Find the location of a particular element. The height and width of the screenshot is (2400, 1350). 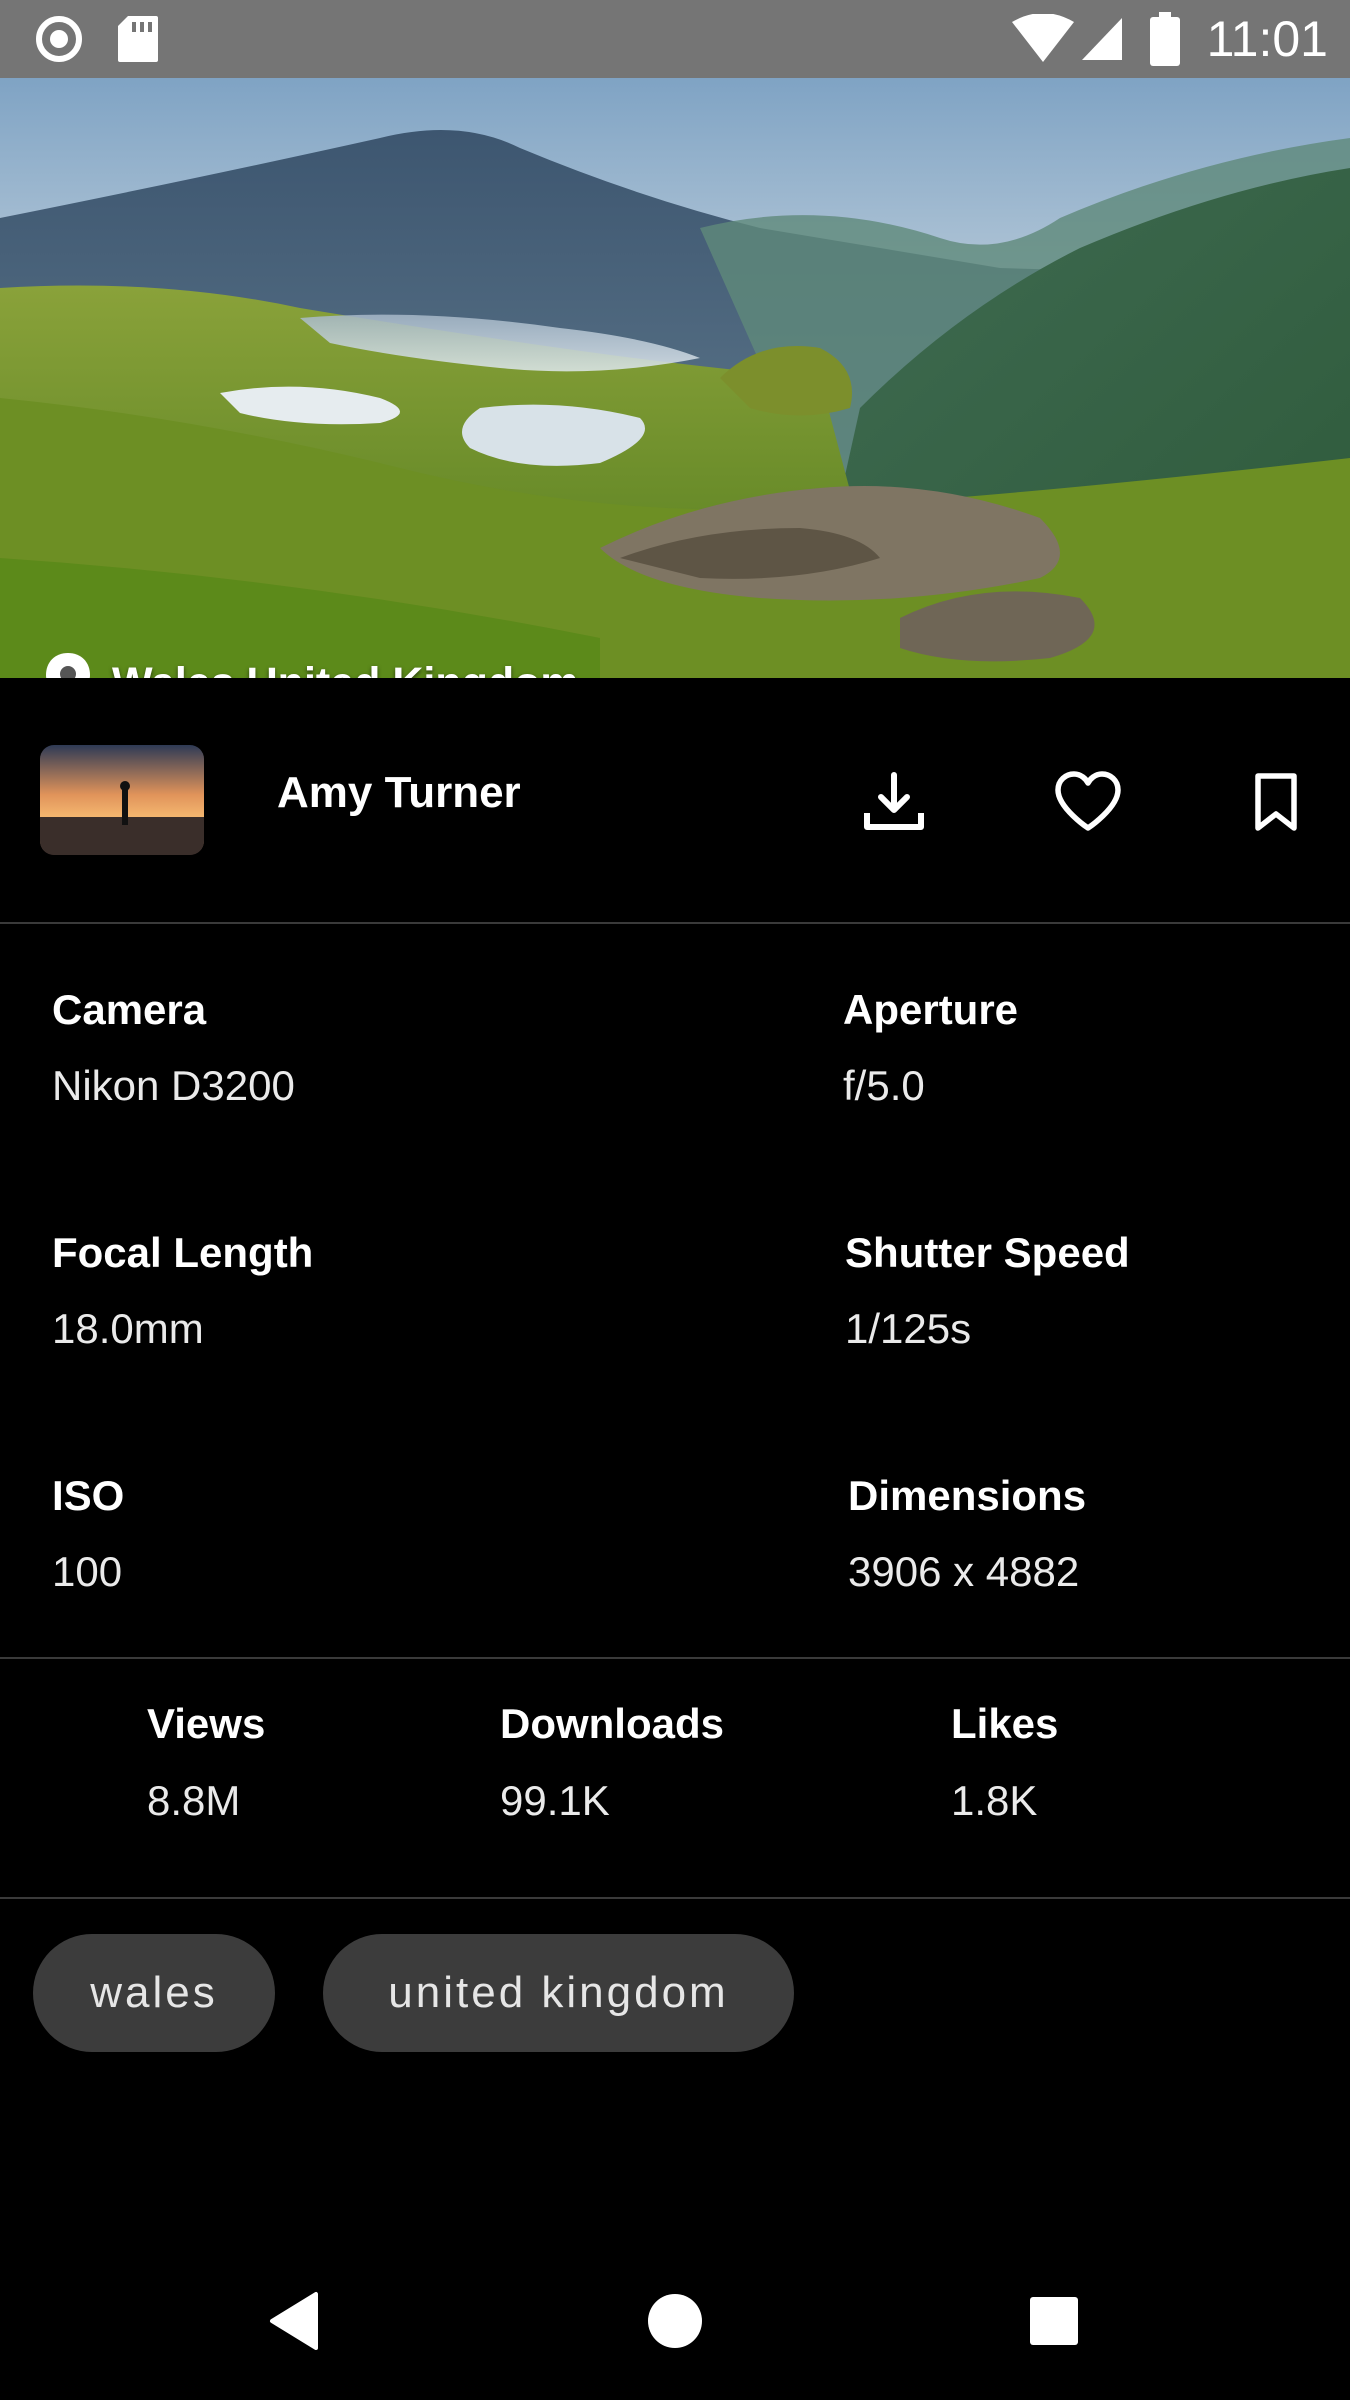

avatar is located at coordinates (122, 800).